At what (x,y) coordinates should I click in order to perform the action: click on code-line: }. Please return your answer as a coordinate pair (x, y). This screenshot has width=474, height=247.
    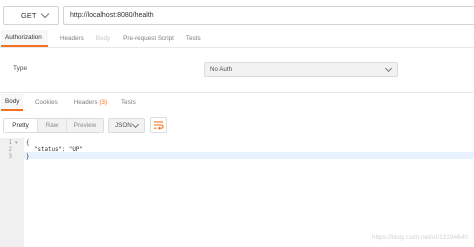
    Looking at the image, I should click on (28, 157).